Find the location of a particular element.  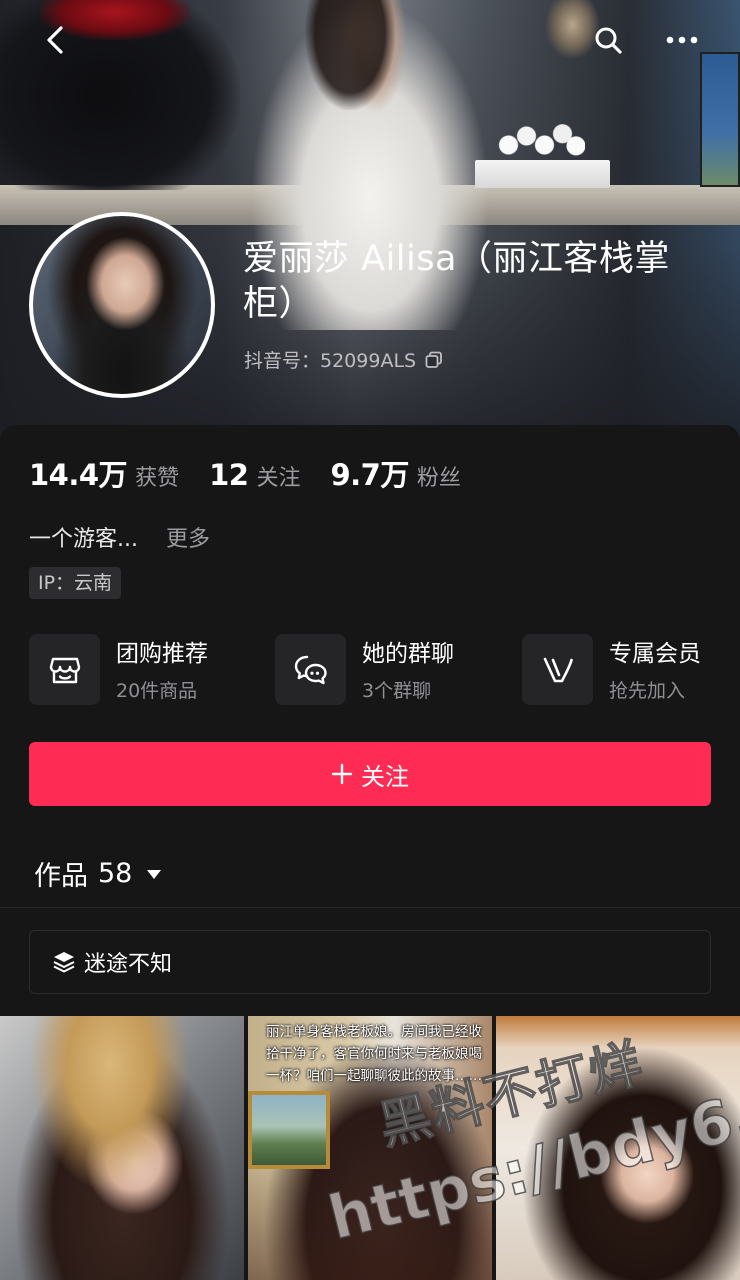

collection-label: 迷途不知 is located at coordinates (128, 964).